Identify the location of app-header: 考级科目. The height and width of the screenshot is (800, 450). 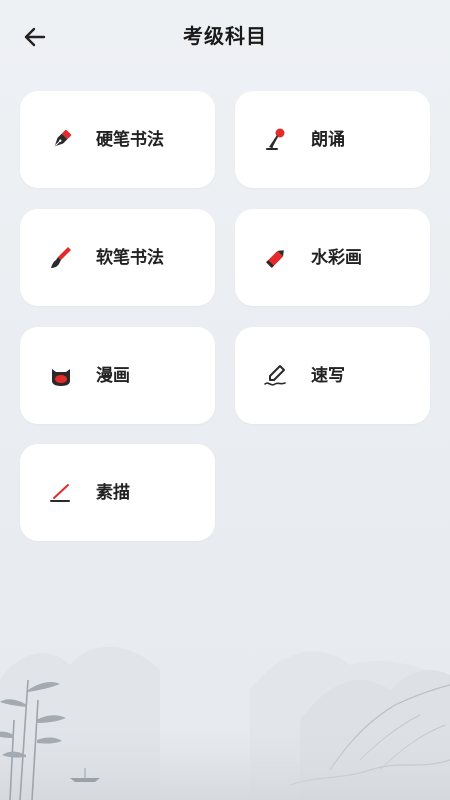
(225, 36).